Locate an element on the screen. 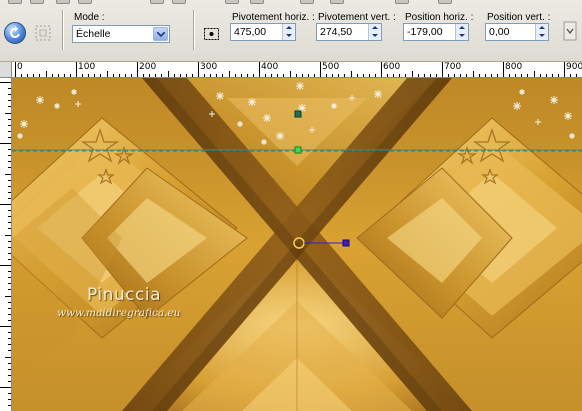 This screenshot has width=582, height=411. pos-v-spinner is located at coordinates (541, 32).